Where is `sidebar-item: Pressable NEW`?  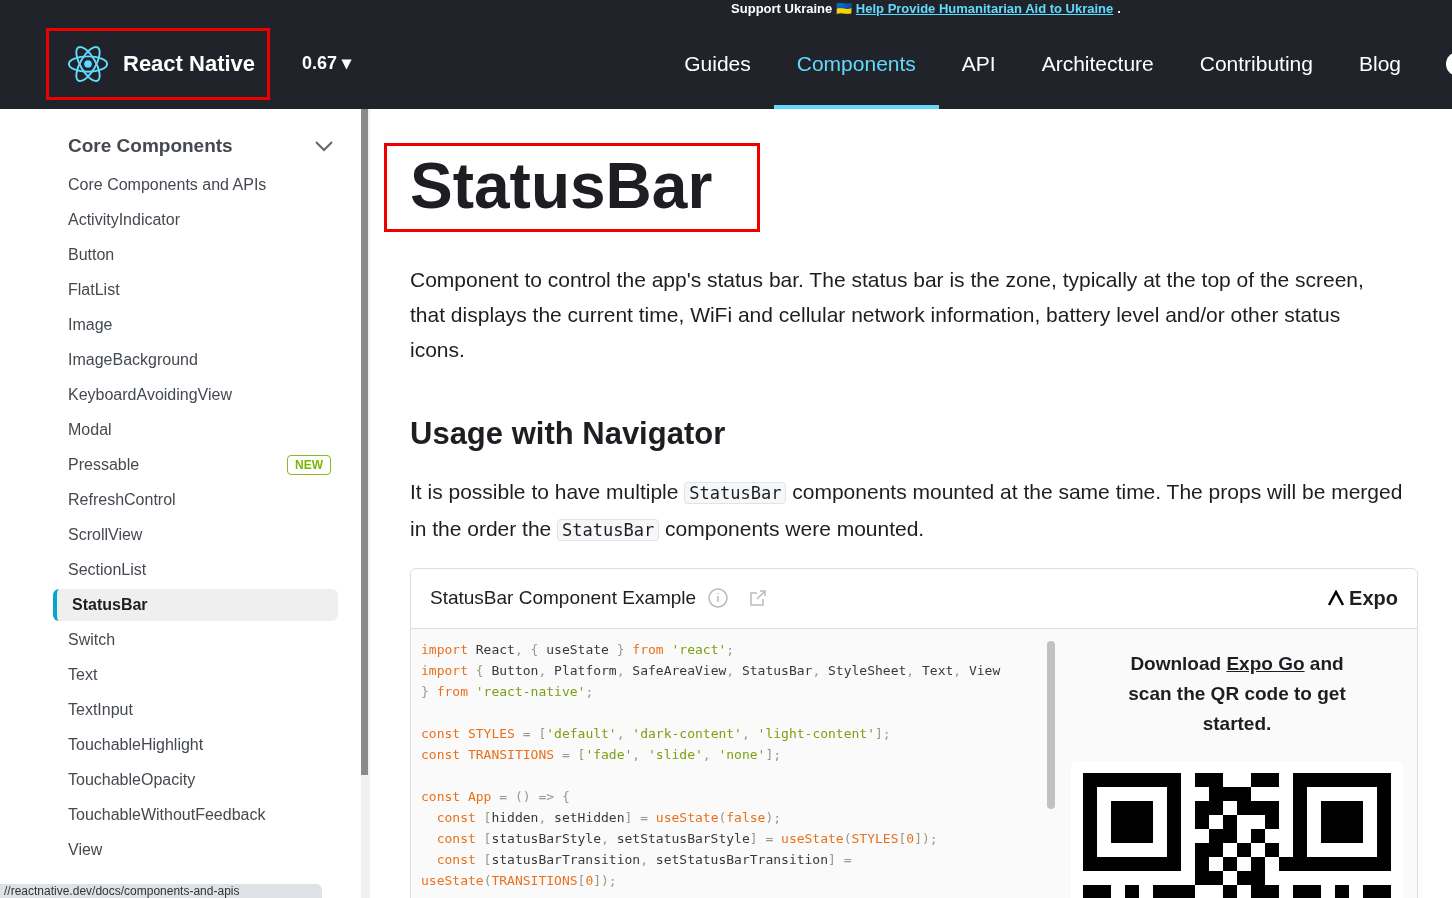 sidebar-item: Pressable NEW is located at coordinates (195, 465).